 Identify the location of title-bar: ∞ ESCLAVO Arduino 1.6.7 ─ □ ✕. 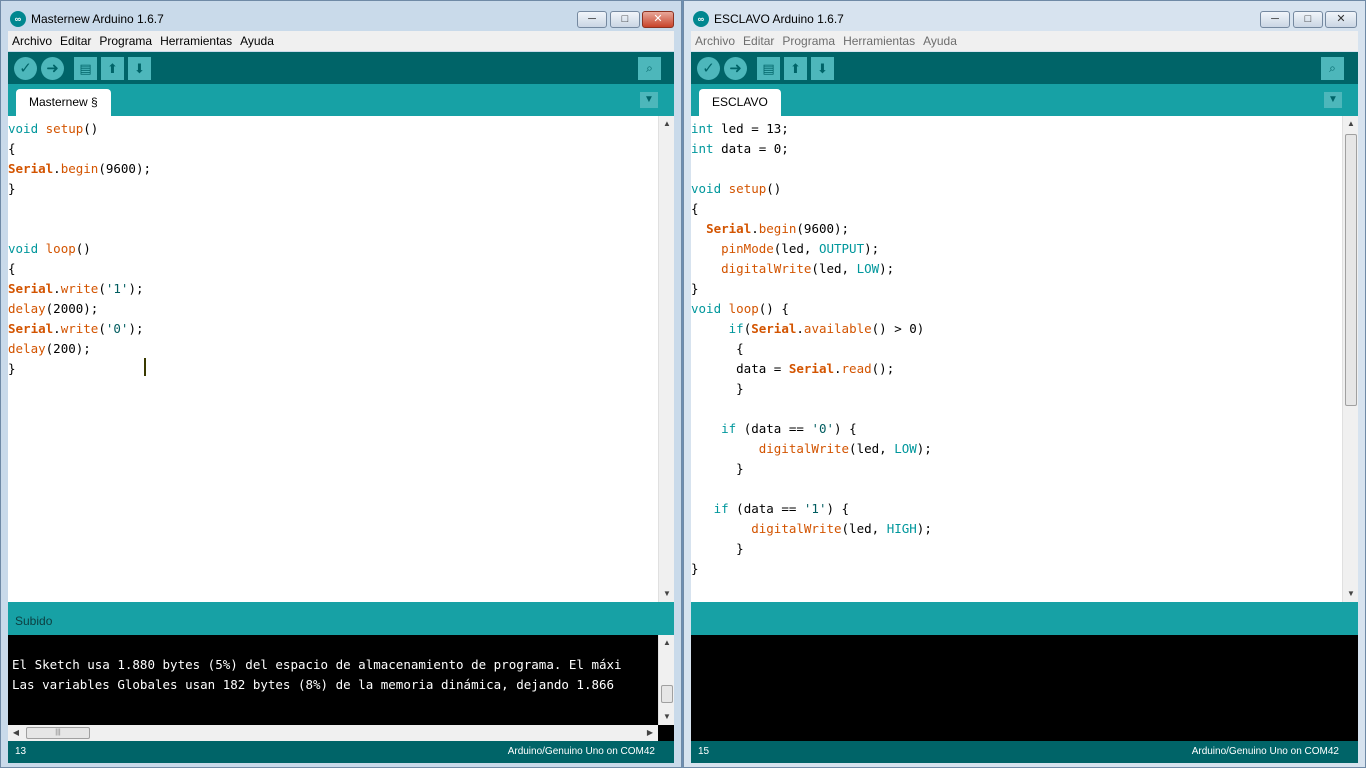
(1024, 16).